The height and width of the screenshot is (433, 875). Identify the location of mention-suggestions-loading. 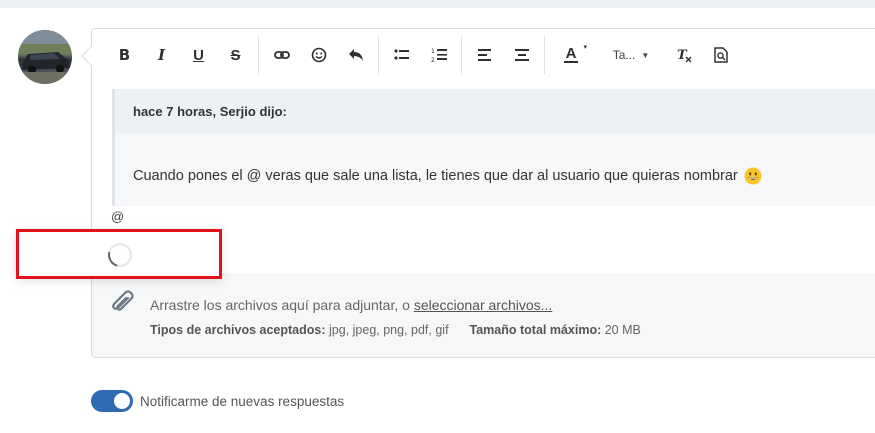
(119, 254).